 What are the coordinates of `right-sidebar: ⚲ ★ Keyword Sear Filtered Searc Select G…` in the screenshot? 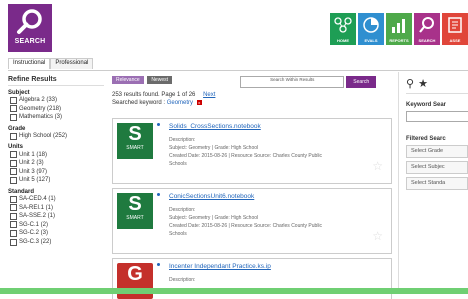 It's located at (437, 133).